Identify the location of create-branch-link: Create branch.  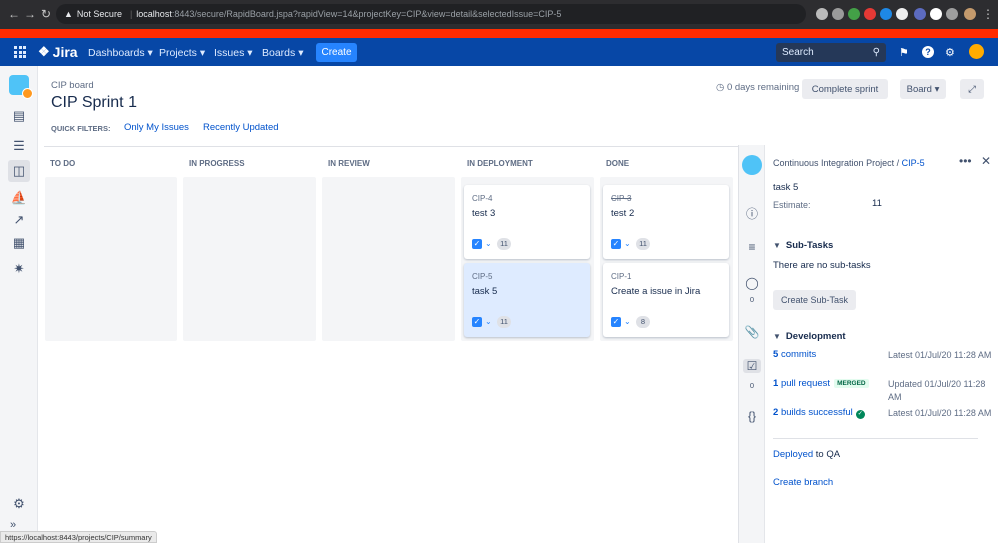
(803, 482).